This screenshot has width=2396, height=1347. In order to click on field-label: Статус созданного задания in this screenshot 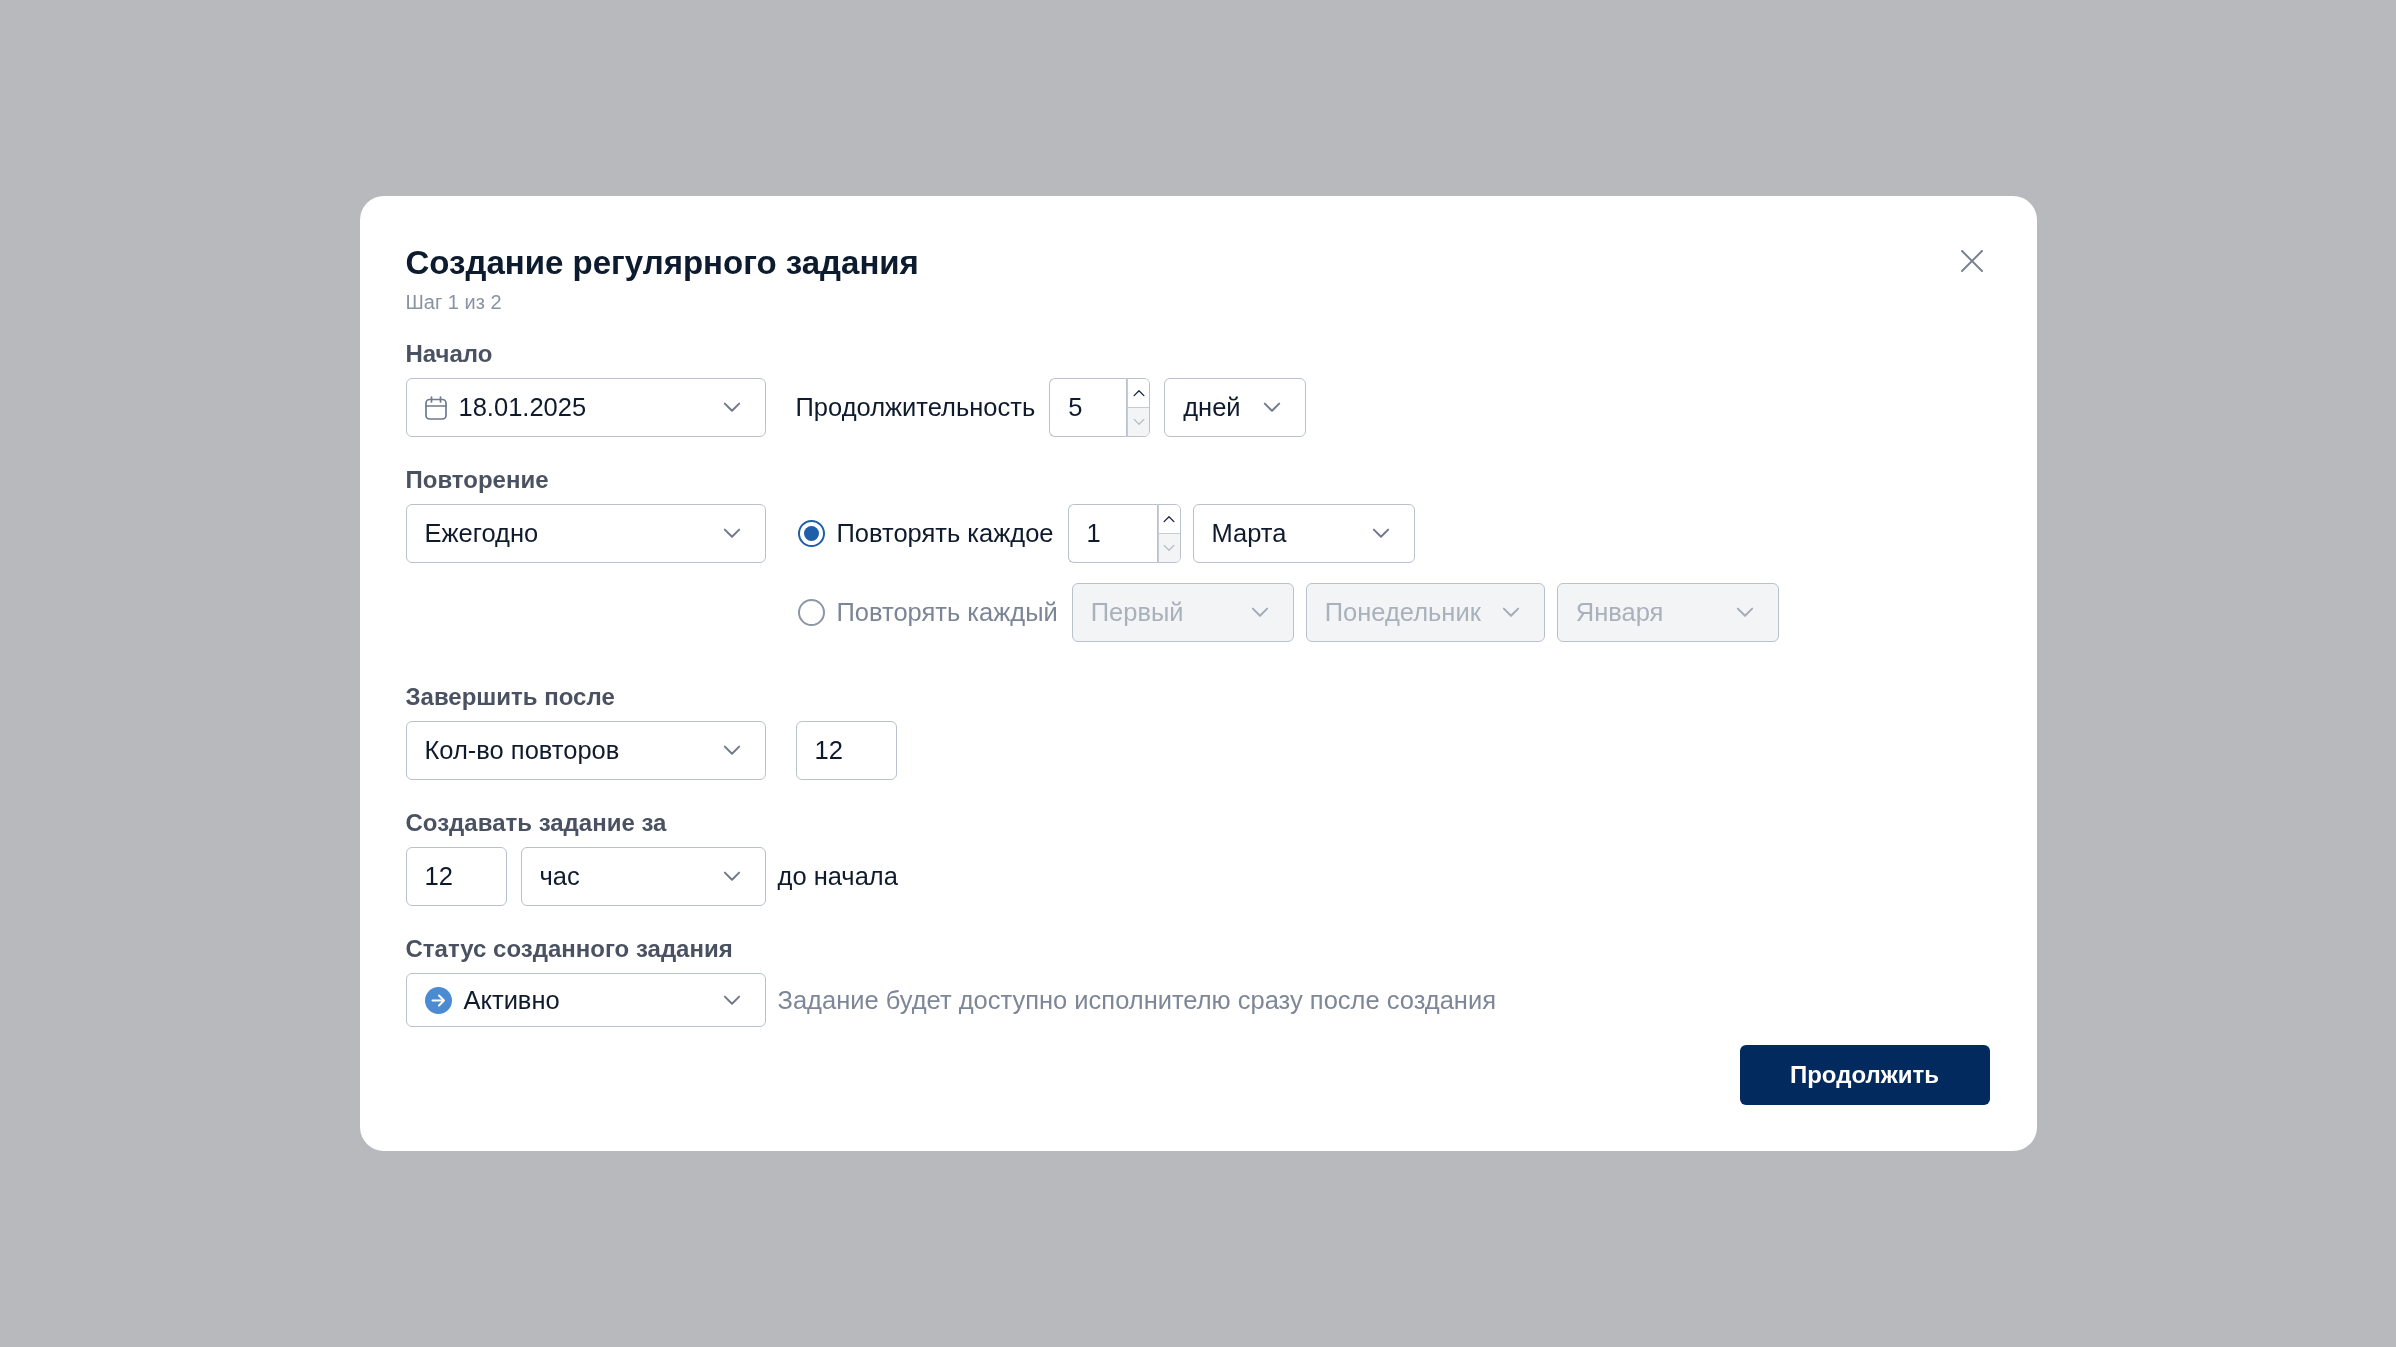, I will do `click(569, 949)`.